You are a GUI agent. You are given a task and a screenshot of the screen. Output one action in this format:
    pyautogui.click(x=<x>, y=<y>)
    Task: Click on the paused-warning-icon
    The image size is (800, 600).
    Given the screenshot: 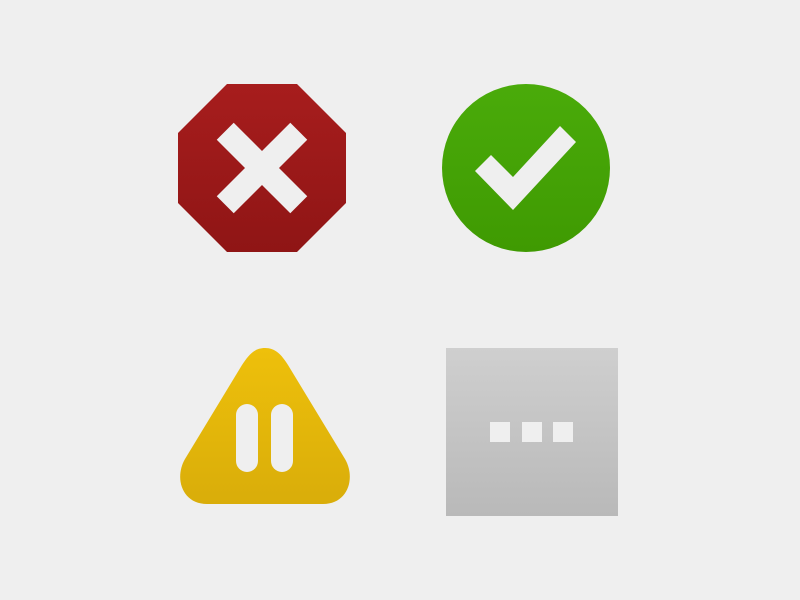 What is the action you would take?
    pyautogui.click(x=265, y=426)
    